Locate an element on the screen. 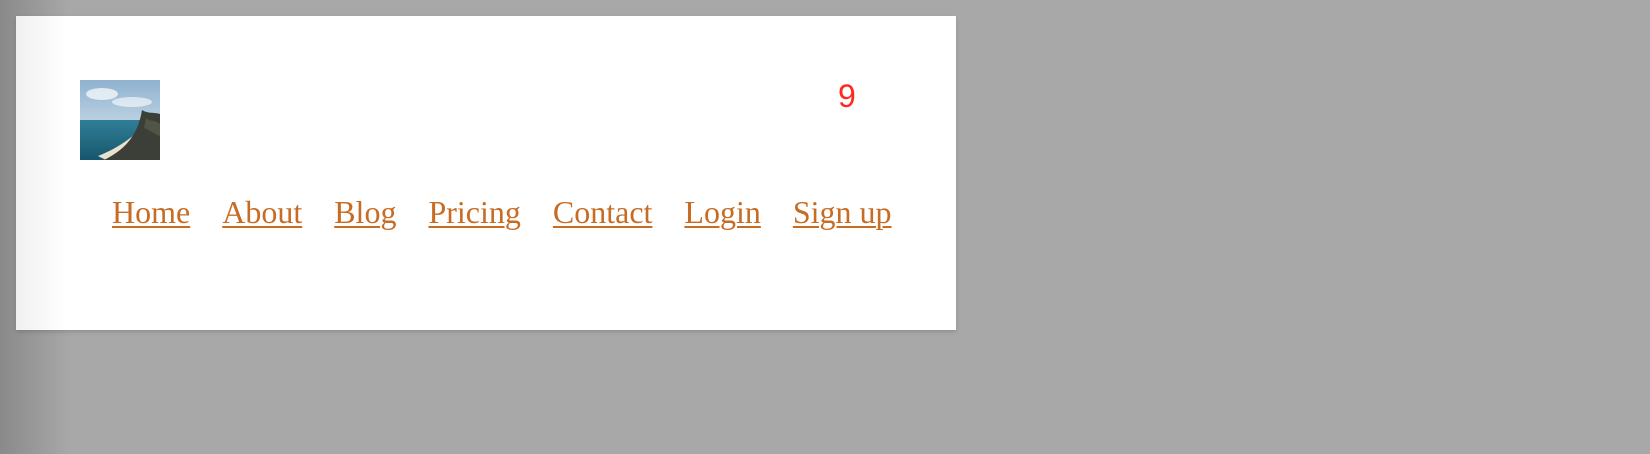  panel-edge-fade is located at coordinates (41, 173).